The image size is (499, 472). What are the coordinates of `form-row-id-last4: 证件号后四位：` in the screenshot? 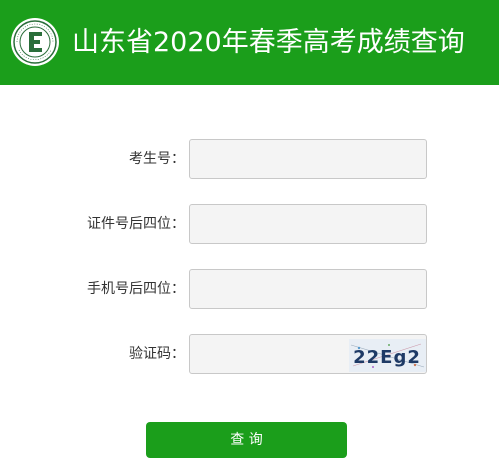 It's located at (249, 224).